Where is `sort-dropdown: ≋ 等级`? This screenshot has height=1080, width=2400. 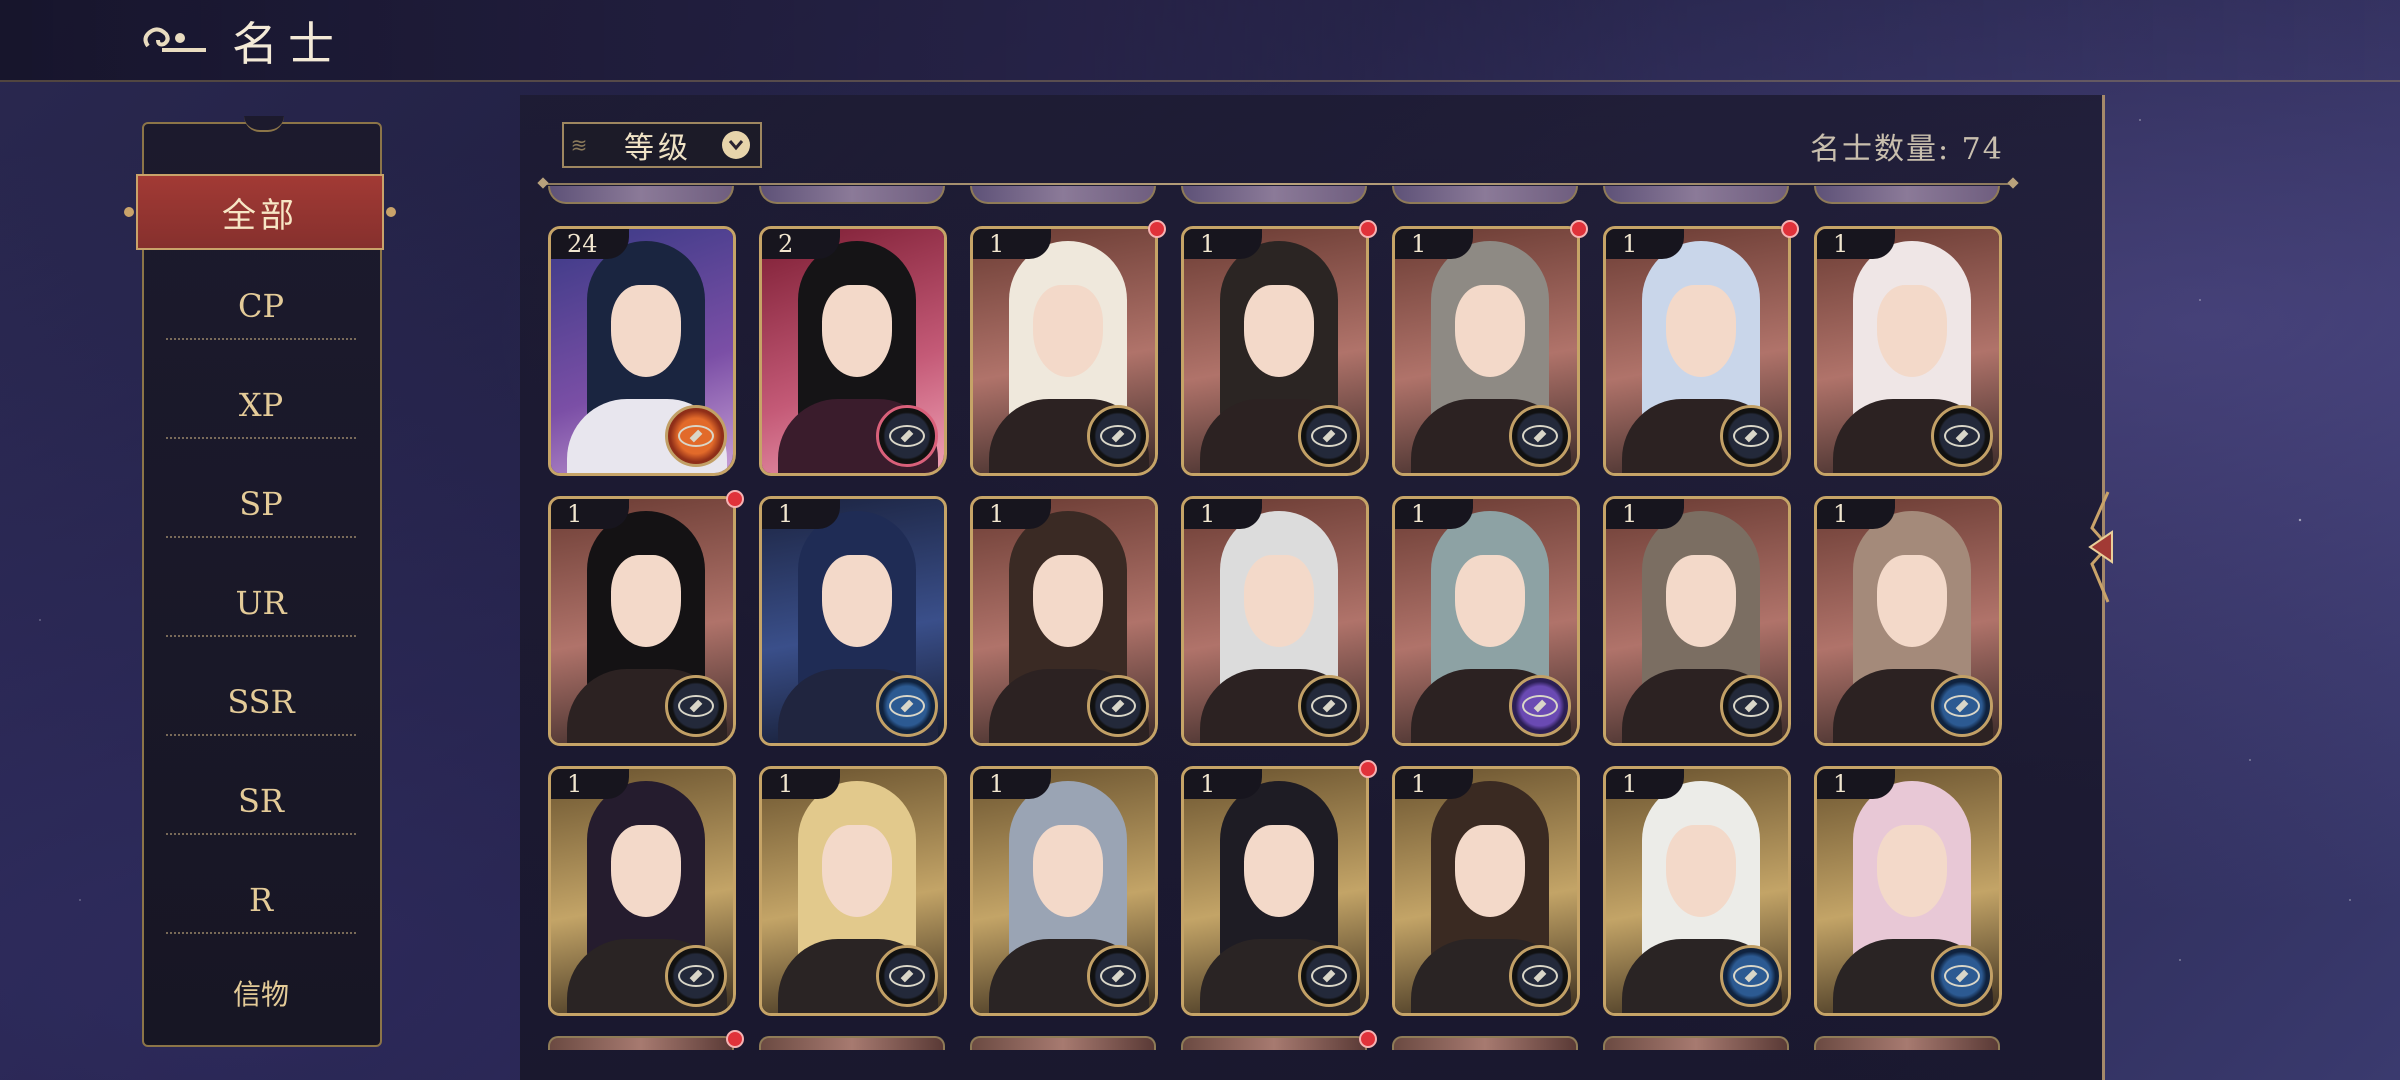 sort-dropdown: ≋ 等级 is located at coordinates (662, 145).